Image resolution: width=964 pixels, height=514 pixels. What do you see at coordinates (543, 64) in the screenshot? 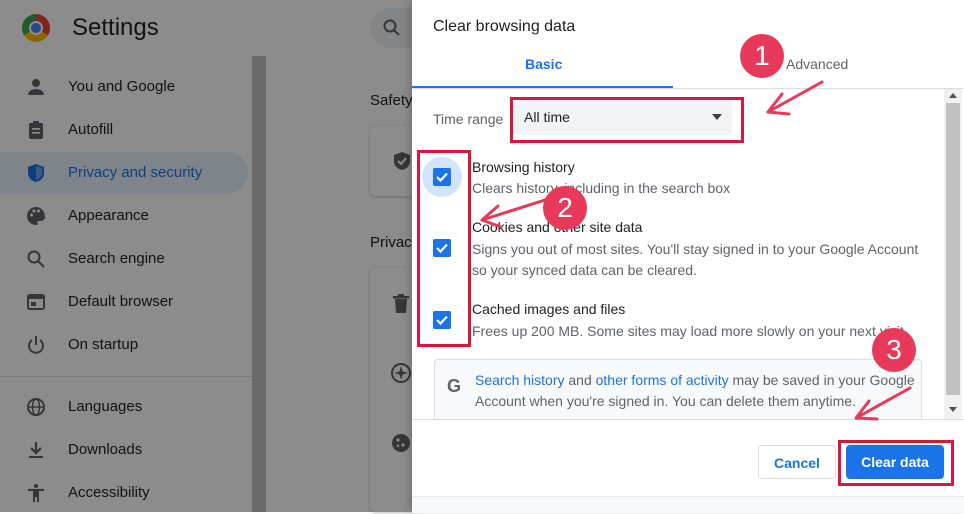
I see `tab-basic: Basic` at bounding box center [543, 64].